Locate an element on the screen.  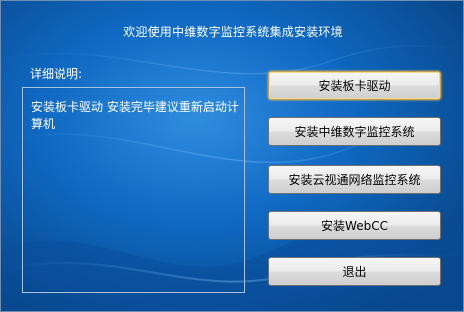
details-label: 详细说明: is located at coordinates (56, 74).